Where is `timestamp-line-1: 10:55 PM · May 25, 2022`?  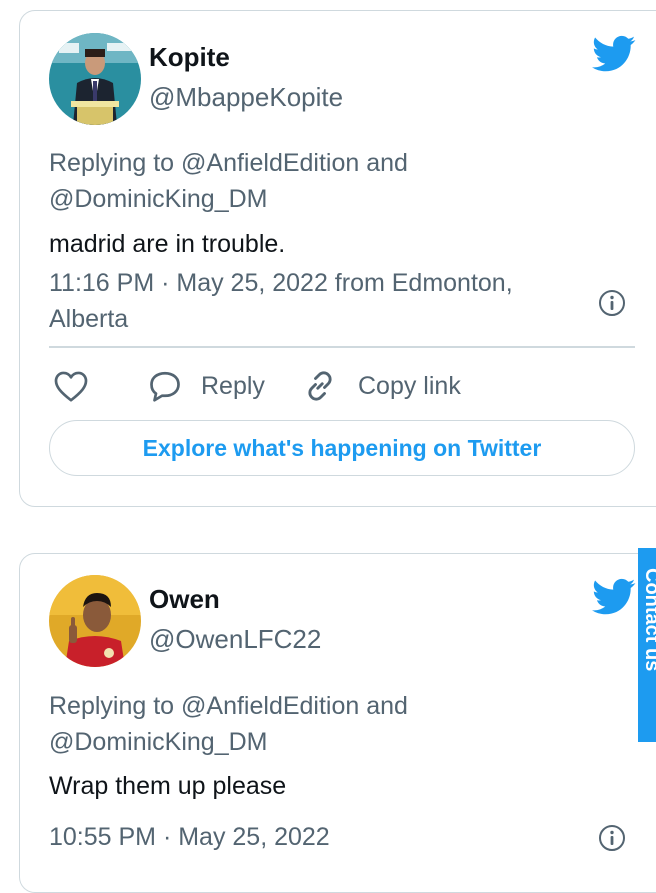
timestamp-line-1: 10:55 PM · May 25, 2022 is located at coordinates (189, 837).